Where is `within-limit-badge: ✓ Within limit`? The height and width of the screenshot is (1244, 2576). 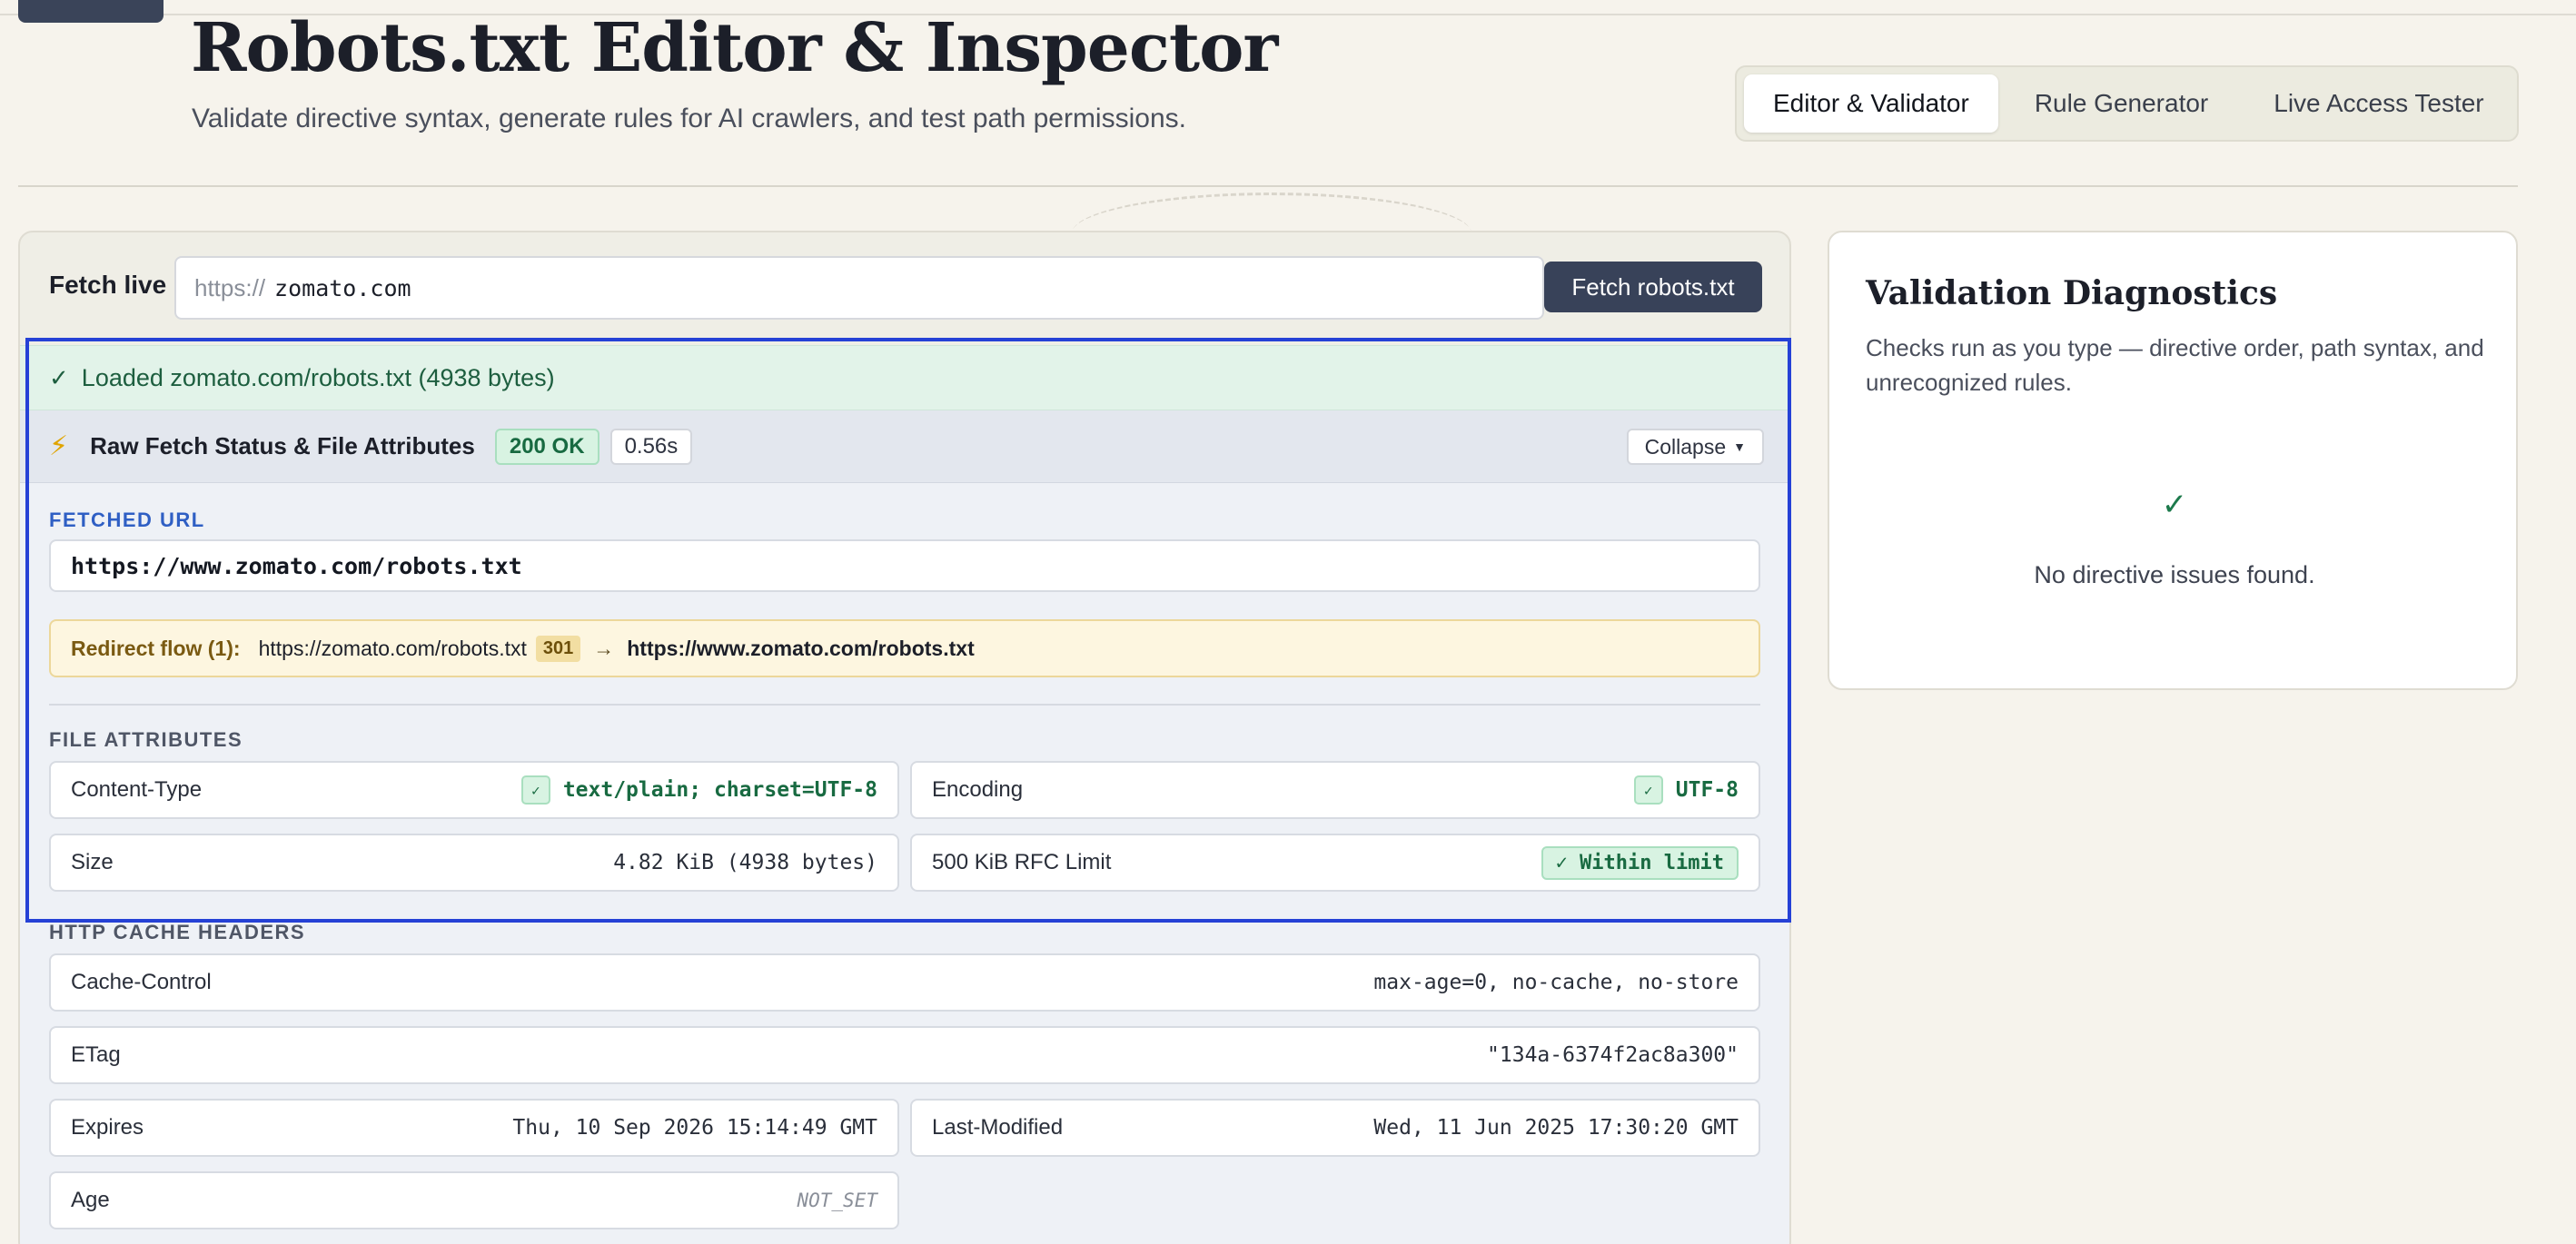
within-limit-badge: ✓ Within limit is located at coordinates (1640, 862).